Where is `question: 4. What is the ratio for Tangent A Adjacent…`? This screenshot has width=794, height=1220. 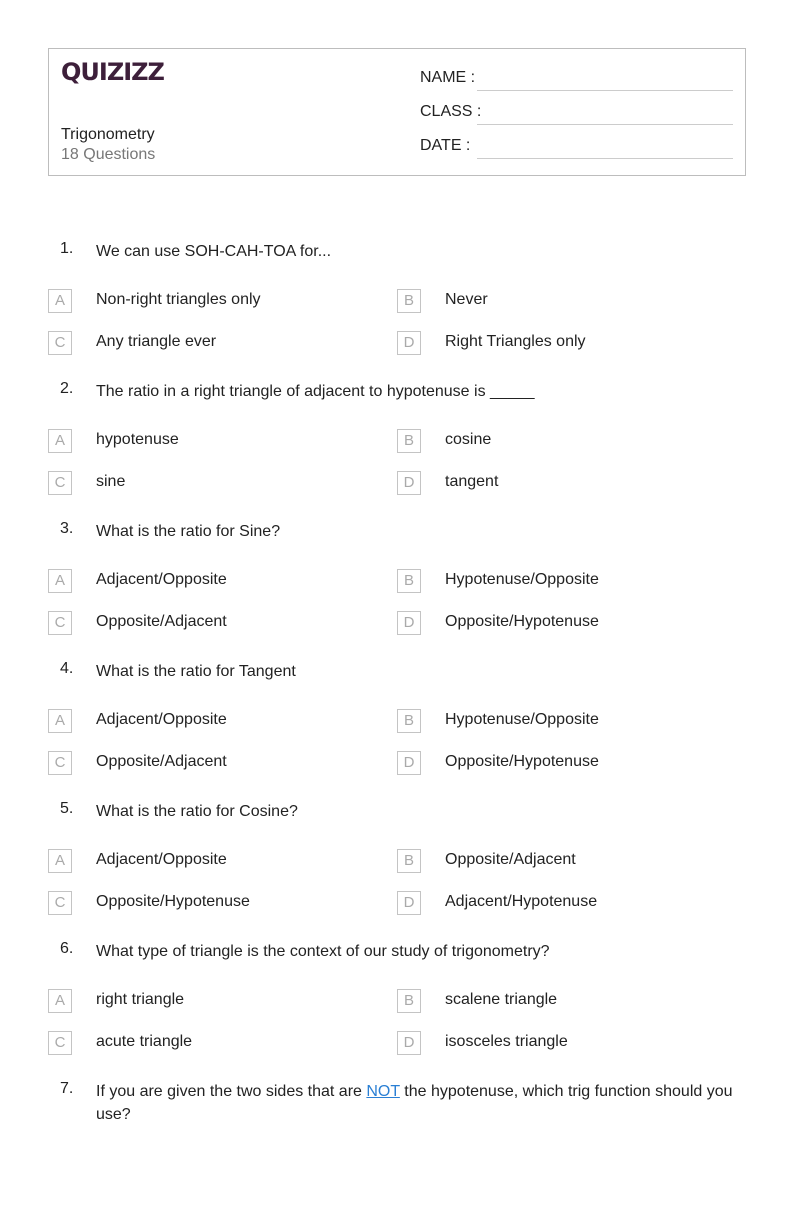 question: 4. What is the ratio for Tangent A Adjacent… is located at coordinates (397, 730).